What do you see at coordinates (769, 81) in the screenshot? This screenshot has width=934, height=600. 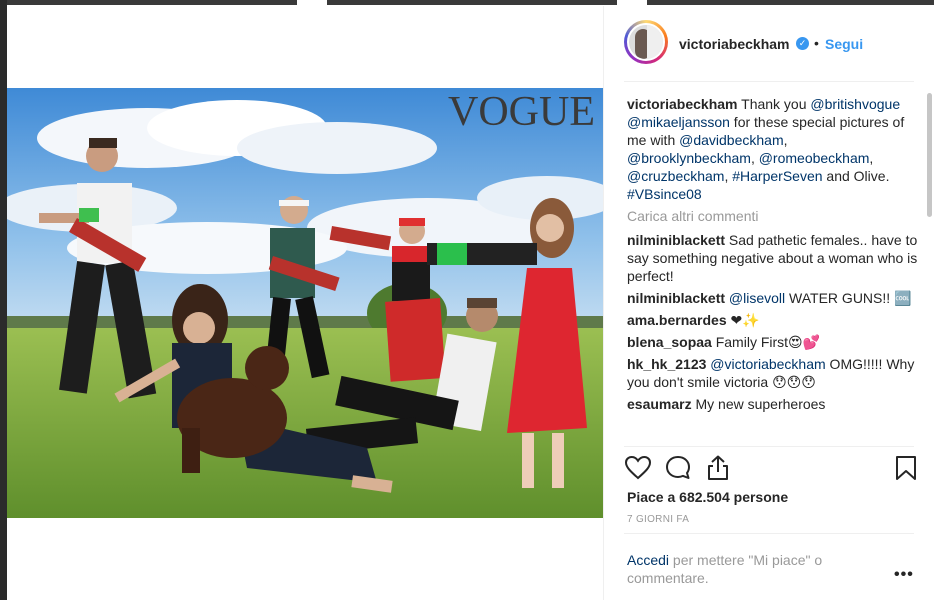 I see `header-divider` at bounding box center [769, 81].